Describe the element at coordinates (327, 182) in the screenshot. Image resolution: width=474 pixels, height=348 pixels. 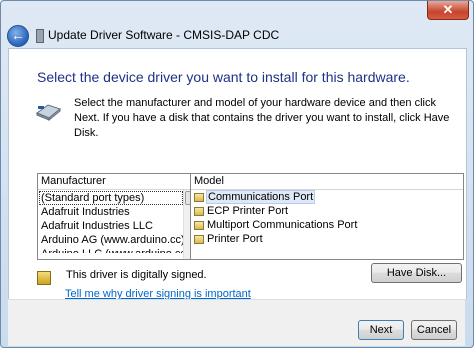
I see `model-column-header: Model` at that location.